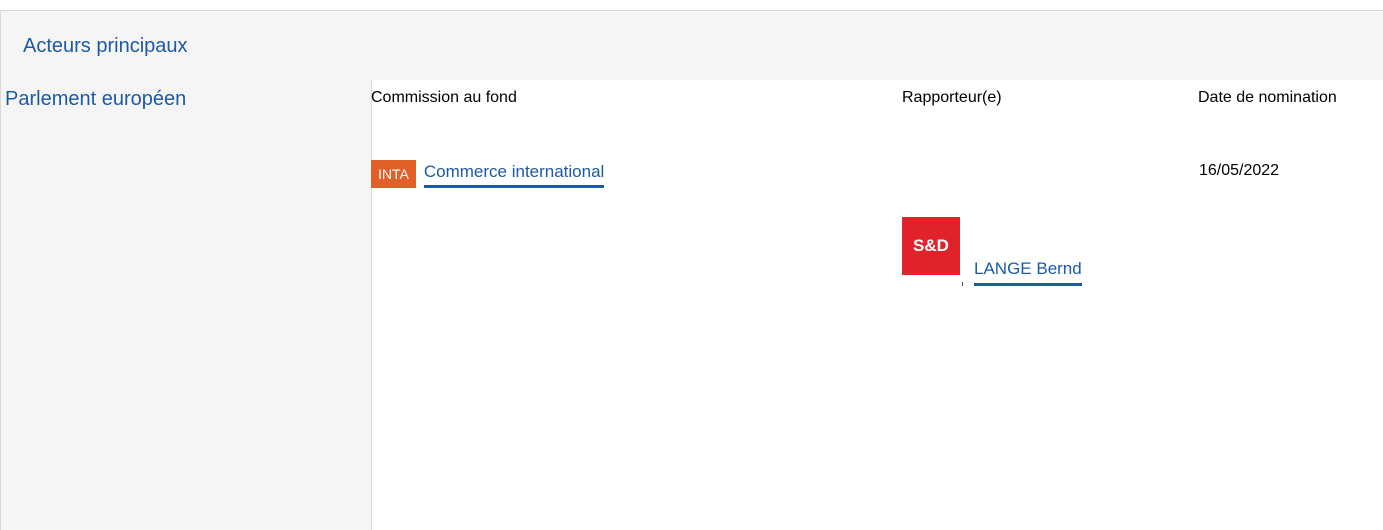  I want to click on institution-name: Parlement européen, so click(96, 99).